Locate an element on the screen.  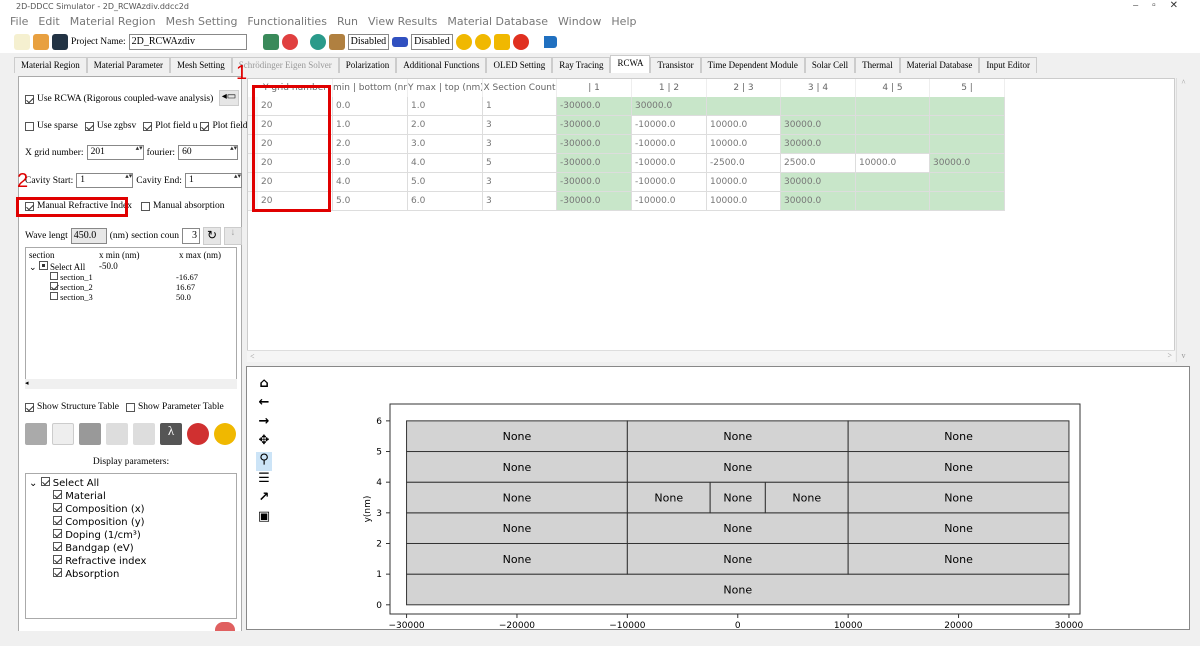
y-tick-label: 1 is located at coordinates (379, 575).